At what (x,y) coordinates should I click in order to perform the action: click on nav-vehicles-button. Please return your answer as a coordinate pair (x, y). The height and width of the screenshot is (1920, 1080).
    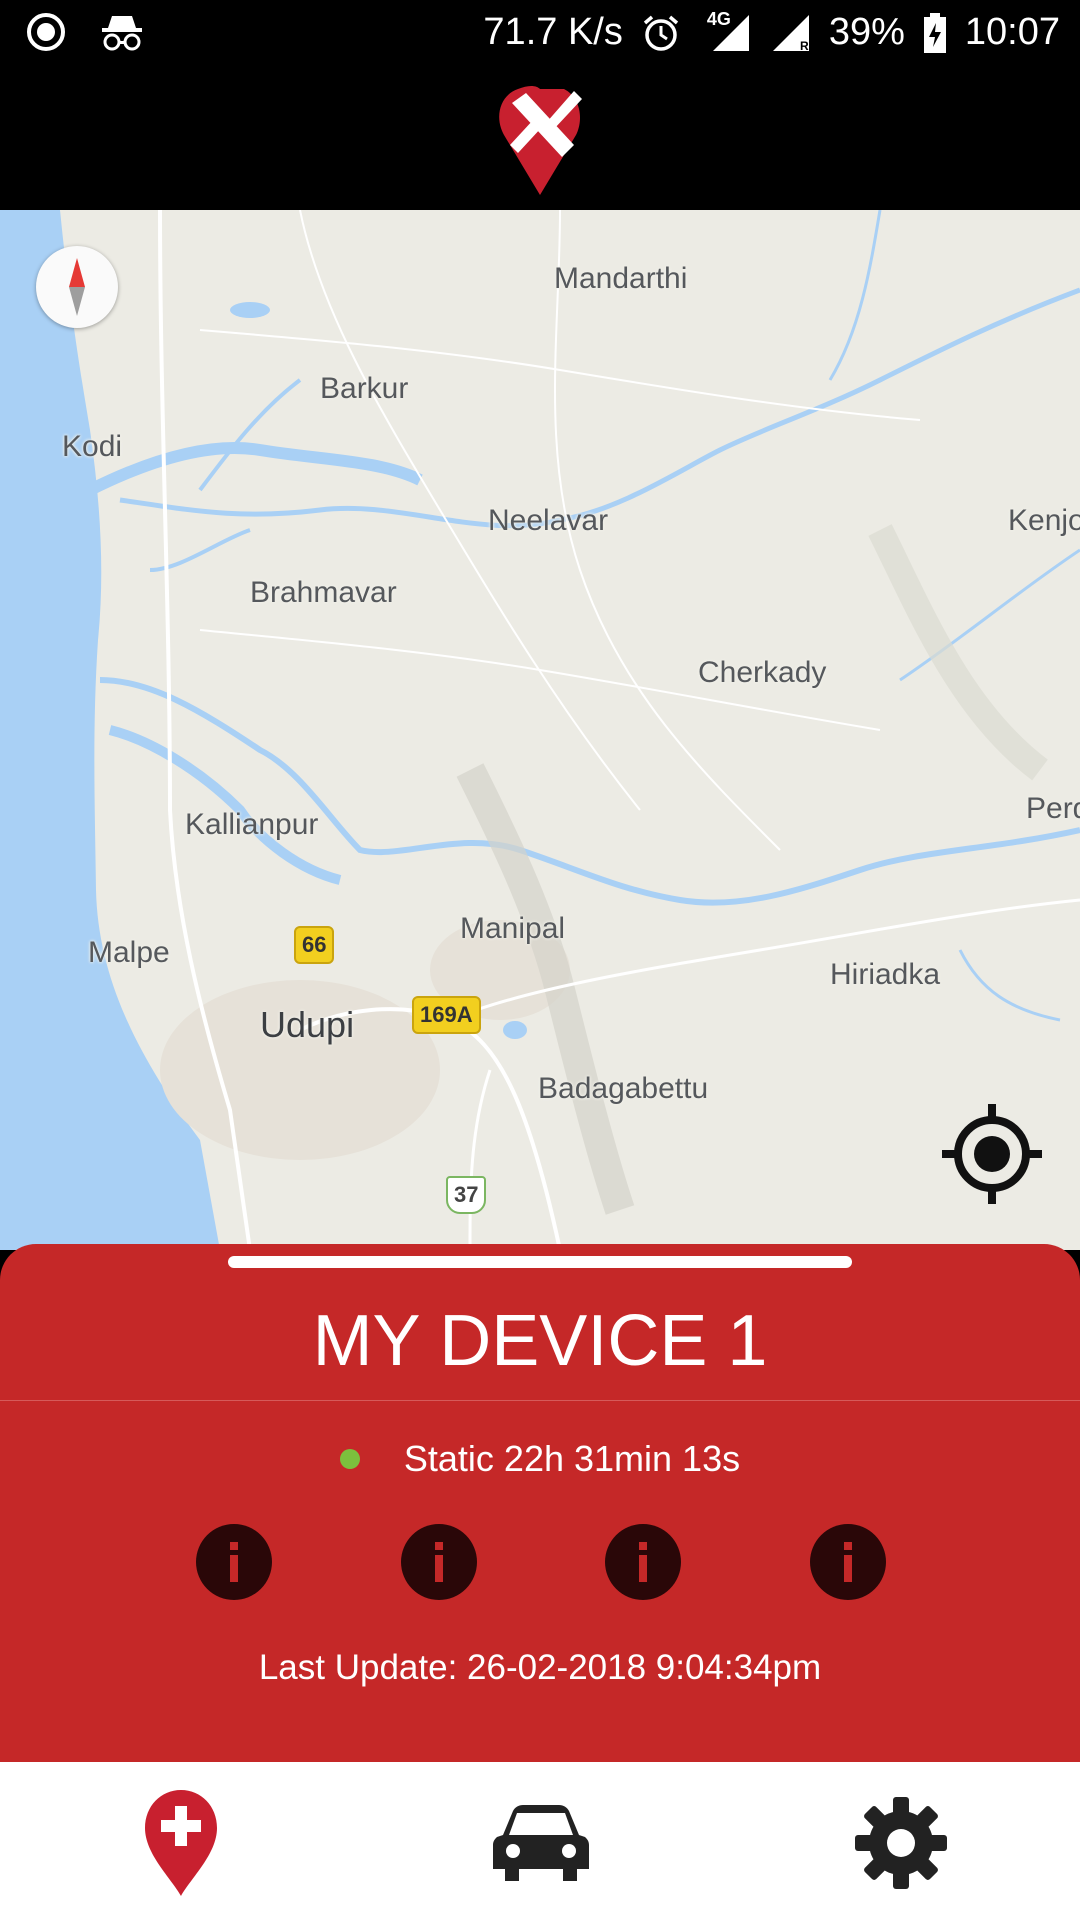
    Looking at the image, I should click on (541, 1843).